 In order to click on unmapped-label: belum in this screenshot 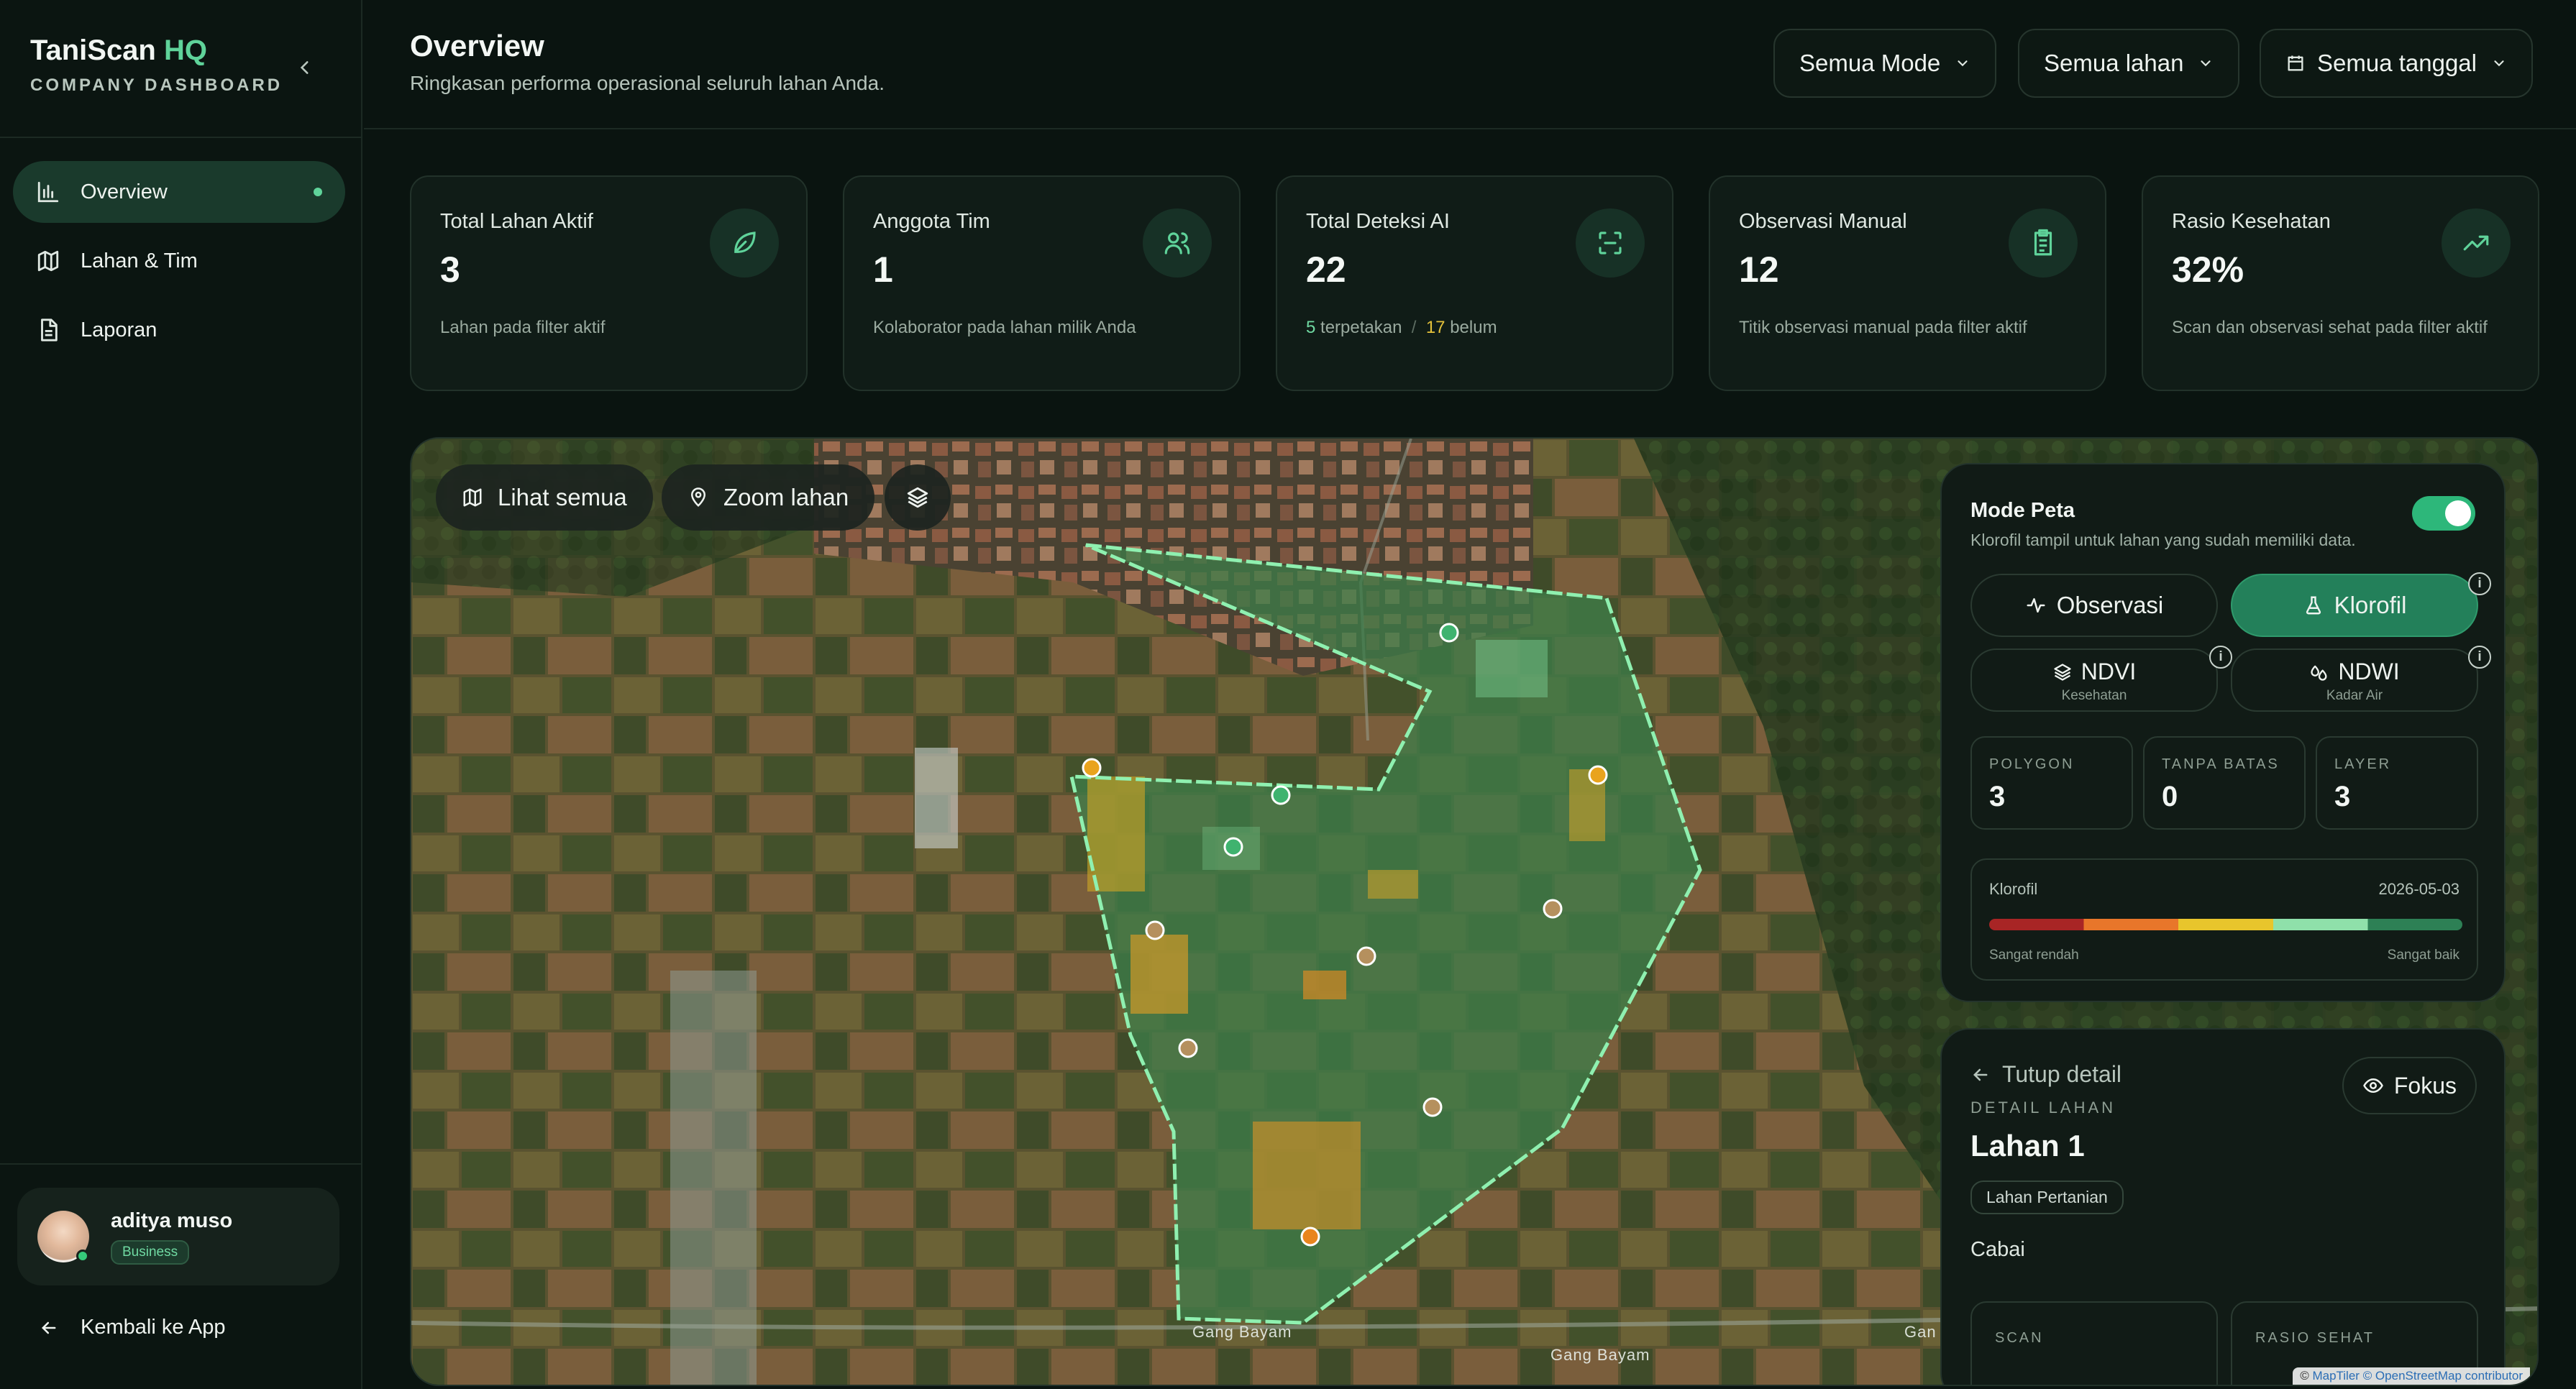, I will do `click(1473, 327)`.